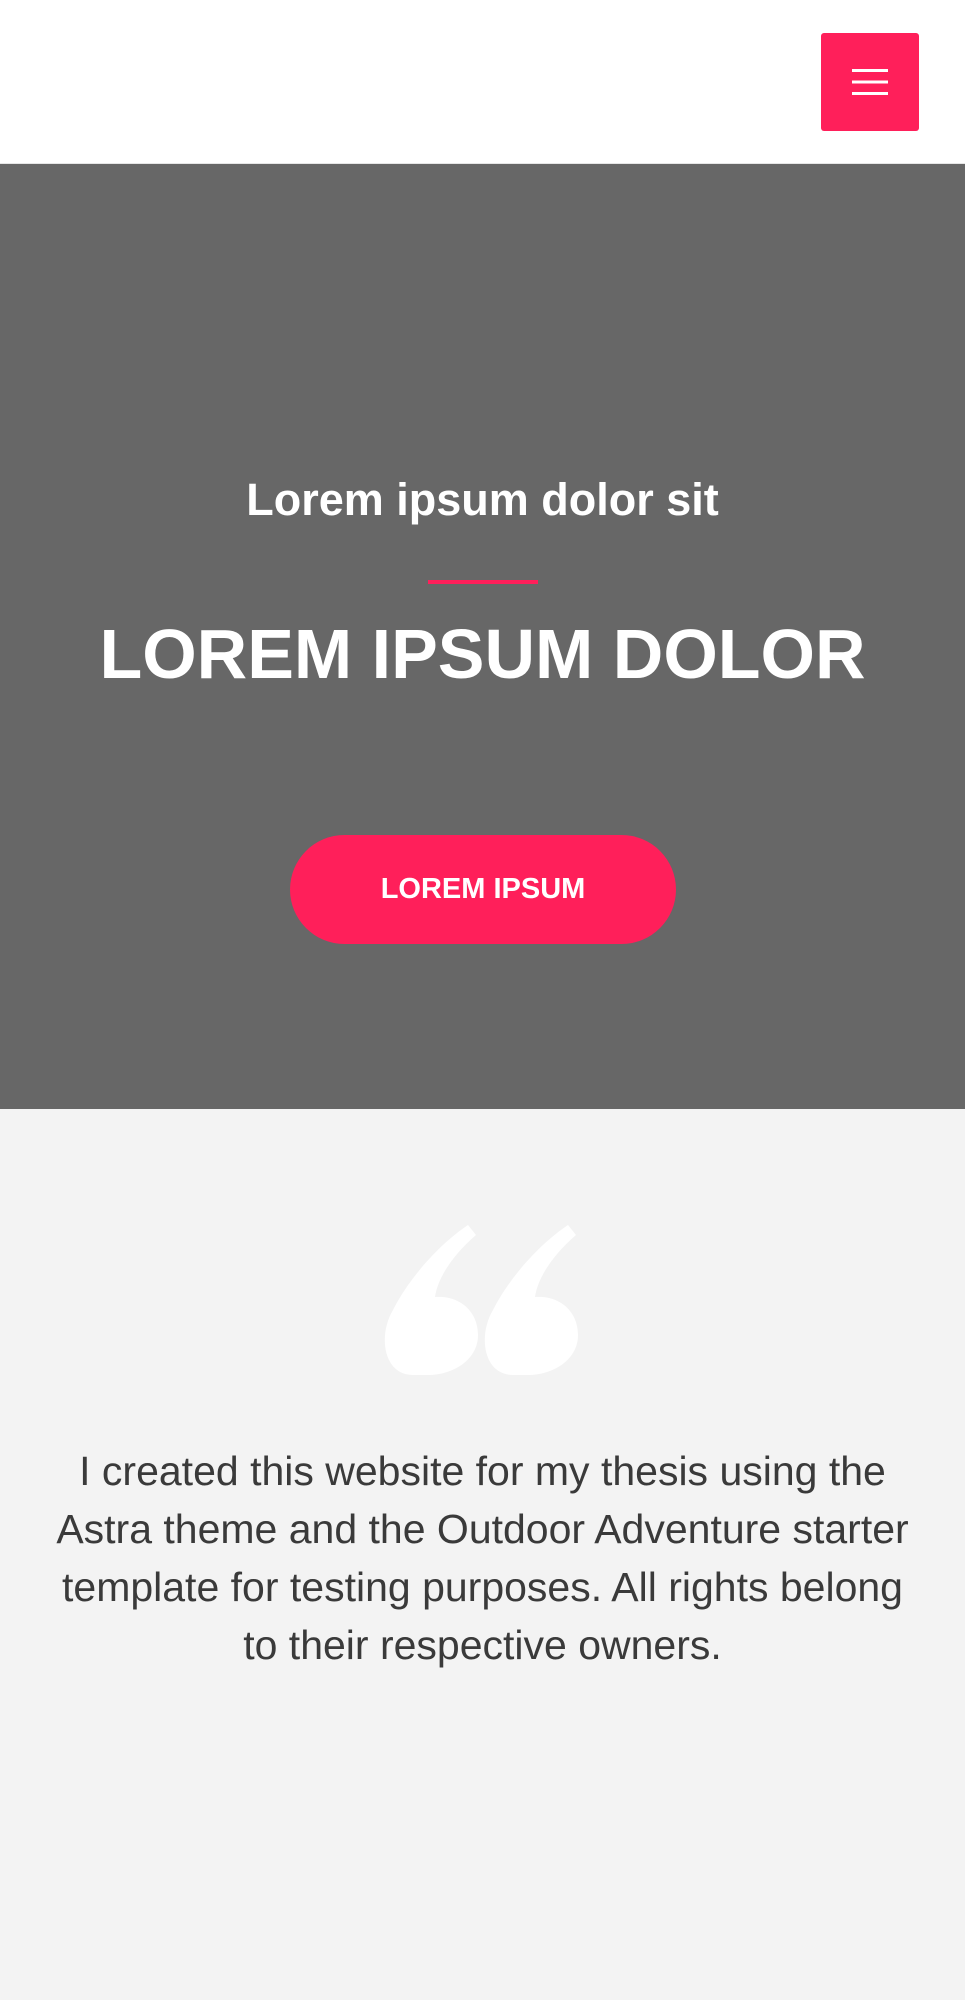 This screenshot has height=2000, width=965. What do you see at coordinates (483, 582) in the screenshot?
I see `hero-divider` at bounding box center [483, 582].